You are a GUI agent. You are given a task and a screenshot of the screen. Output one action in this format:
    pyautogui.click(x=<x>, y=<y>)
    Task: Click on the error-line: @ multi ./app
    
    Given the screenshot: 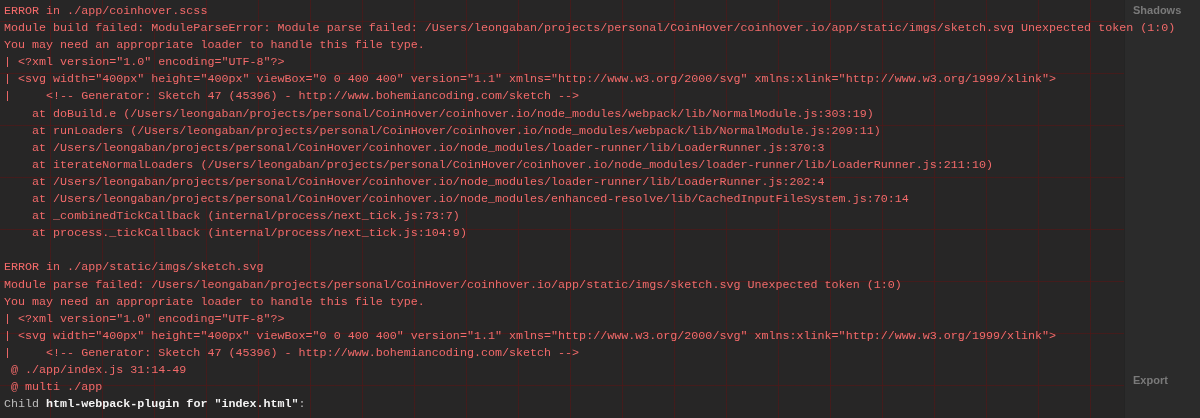 What is the action you would take?
    pyautogui.click(x=56, y=388)
    